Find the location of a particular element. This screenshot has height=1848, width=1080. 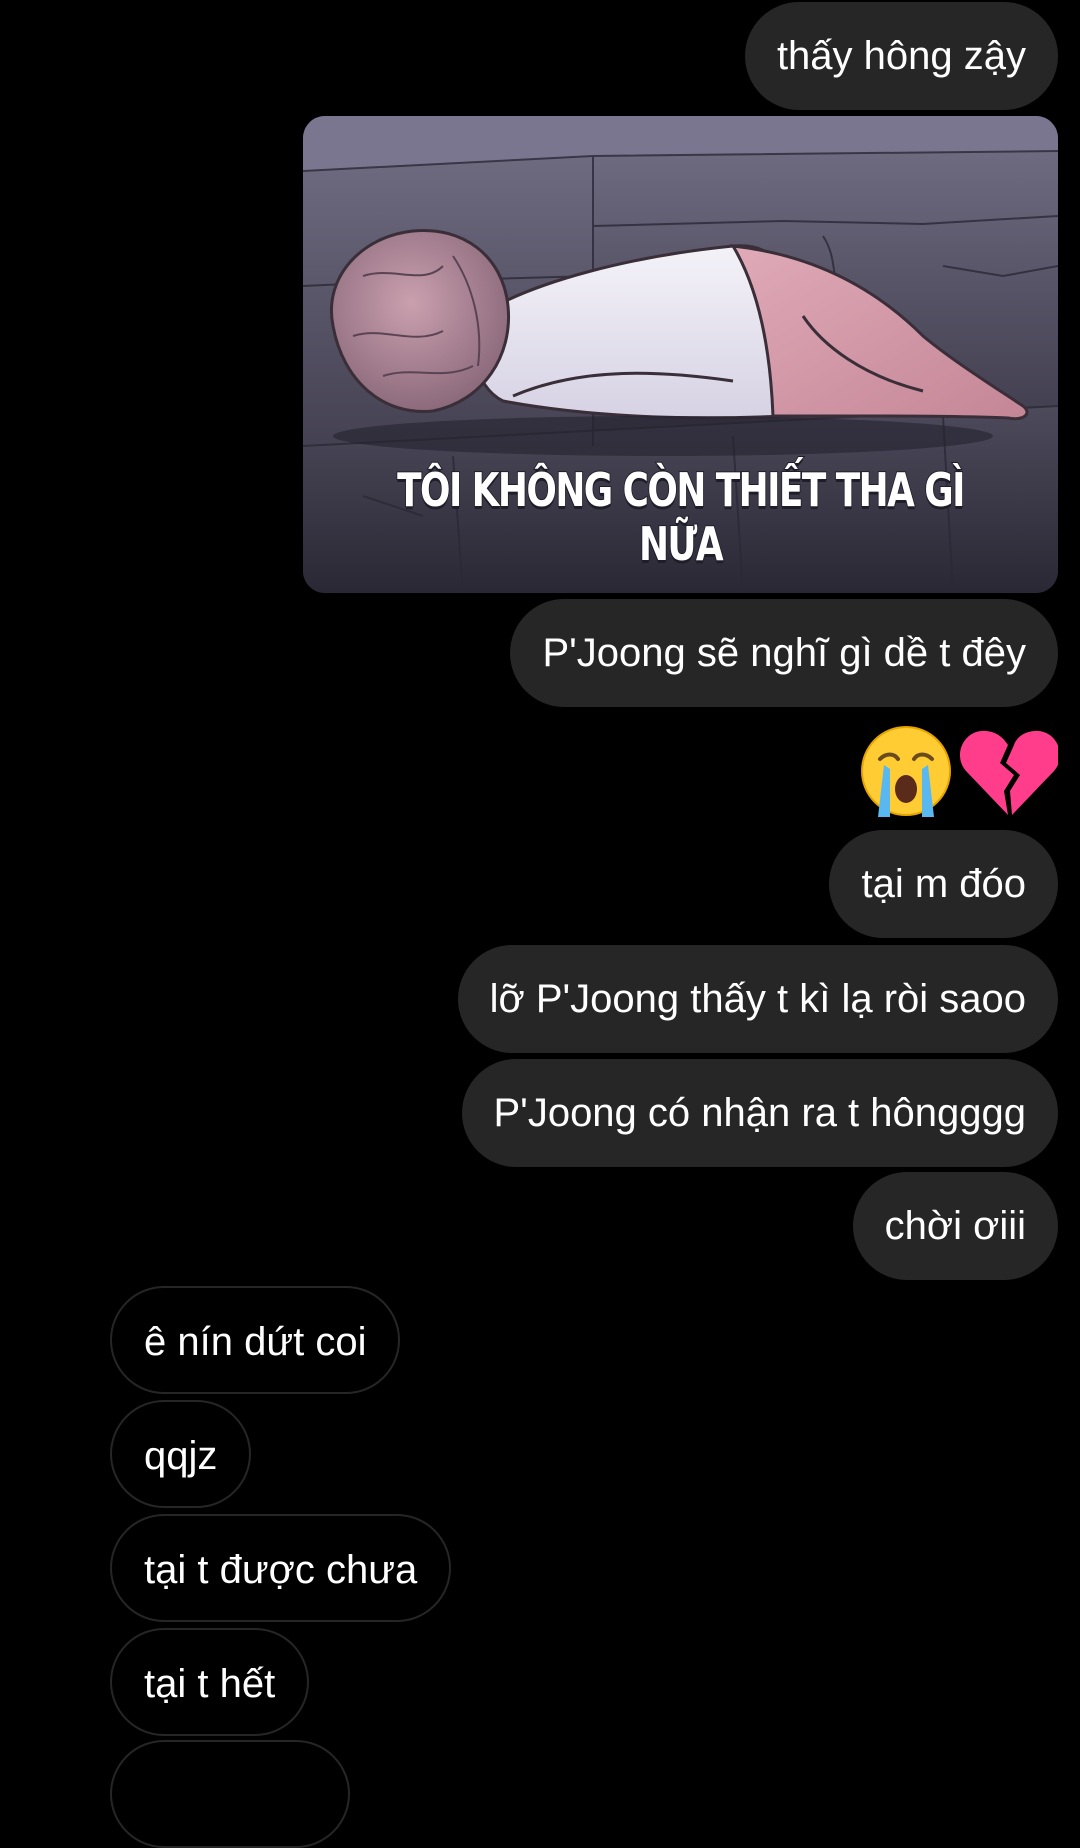

sent-message-bubble: chời ơiii is located at coordinates (955, 1226).